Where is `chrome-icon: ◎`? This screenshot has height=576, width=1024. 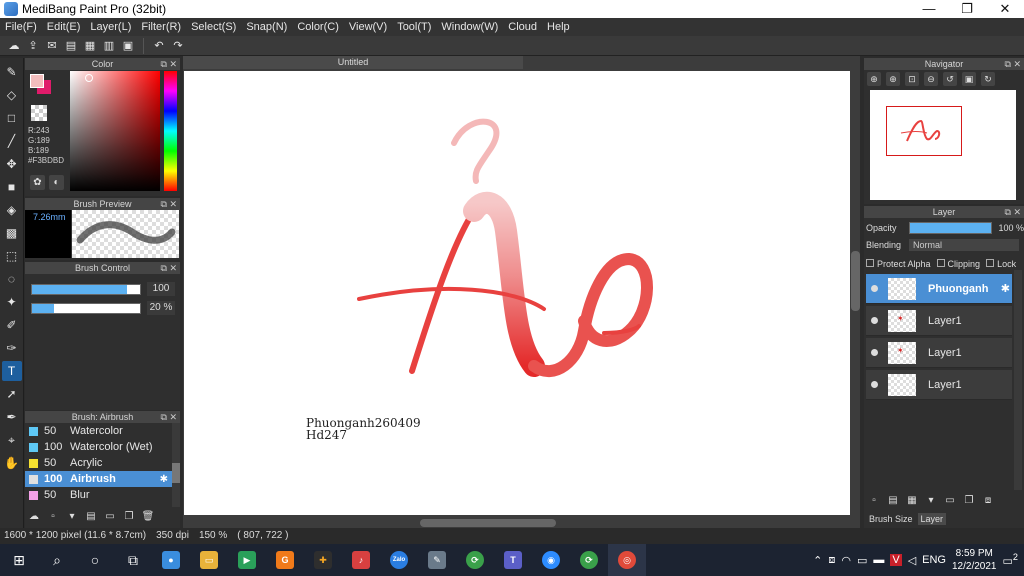
chrome-icon: ◎ is located at coordinates (627, 560).